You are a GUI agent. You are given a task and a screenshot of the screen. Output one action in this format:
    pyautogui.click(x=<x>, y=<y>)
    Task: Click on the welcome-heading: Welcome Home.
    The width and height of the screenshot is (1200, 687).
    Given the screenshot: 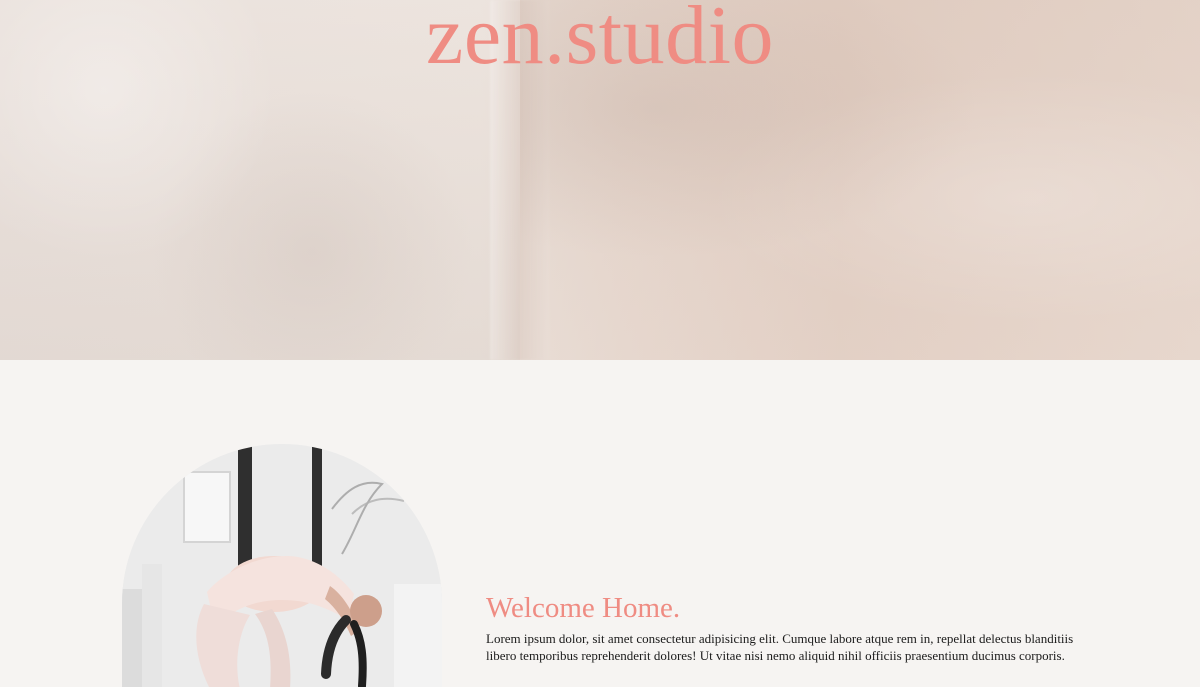 What is the action you would take?
    pyautogui.click(x=583, y=608)
    